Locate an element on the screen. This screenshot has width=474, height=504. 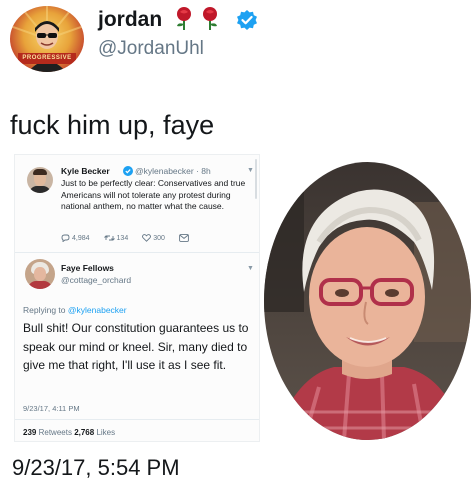
reply-timestamp: 9/23/17, 4:11 PM is located at coordinates (51, 408).